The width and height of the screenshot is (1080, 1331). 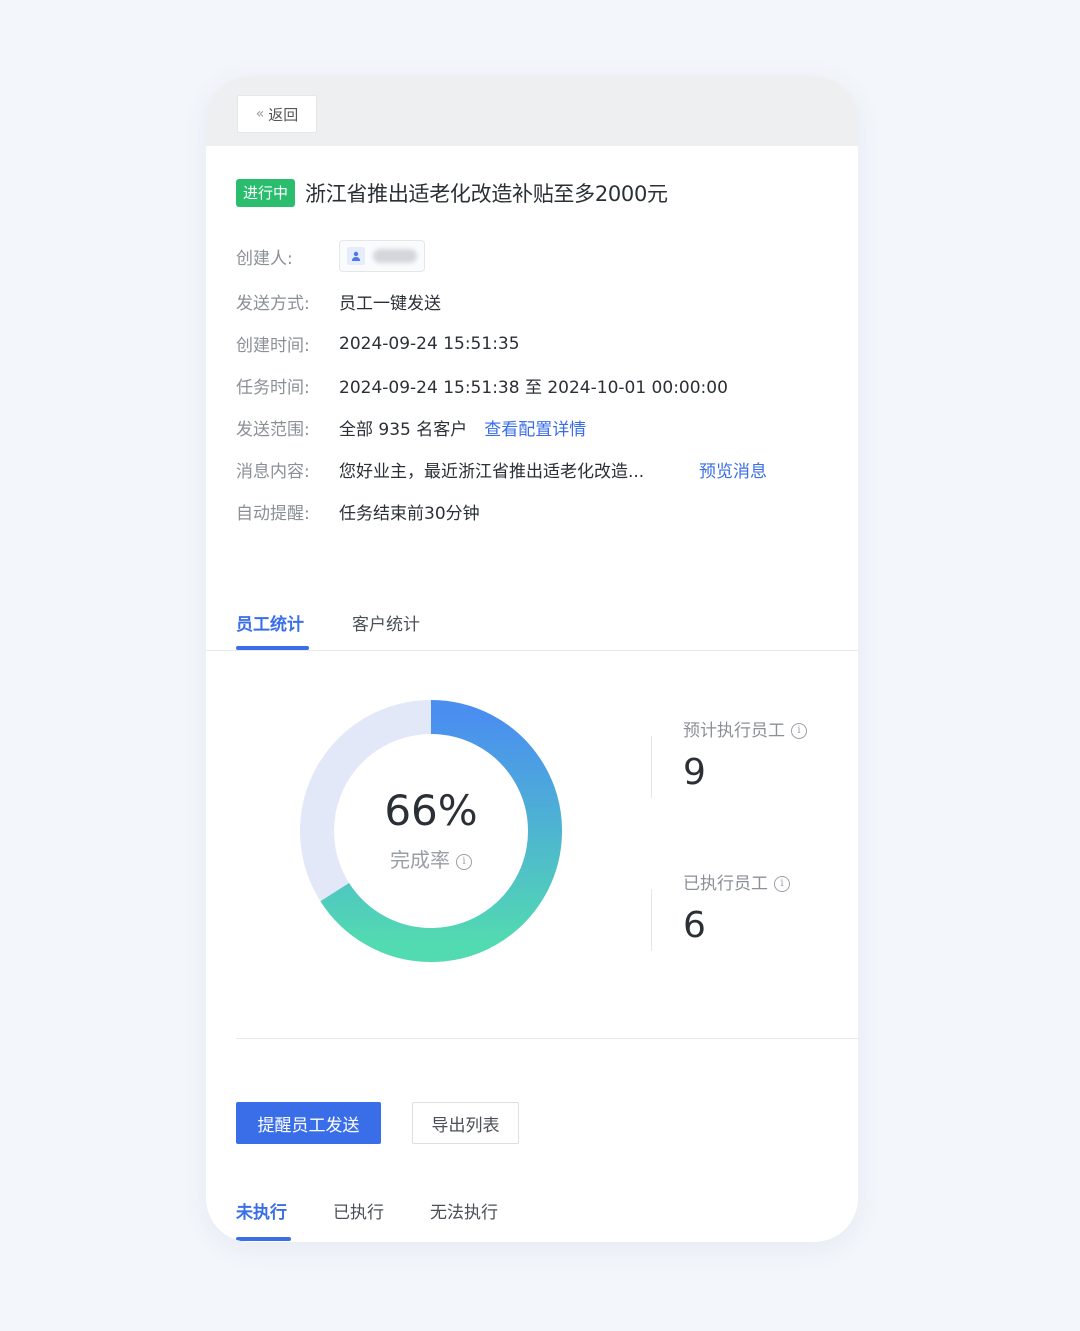 I want to click on scope-row: 发送范围: 全部 935 名客户 查看配置详情, so click(x=411, y=427).